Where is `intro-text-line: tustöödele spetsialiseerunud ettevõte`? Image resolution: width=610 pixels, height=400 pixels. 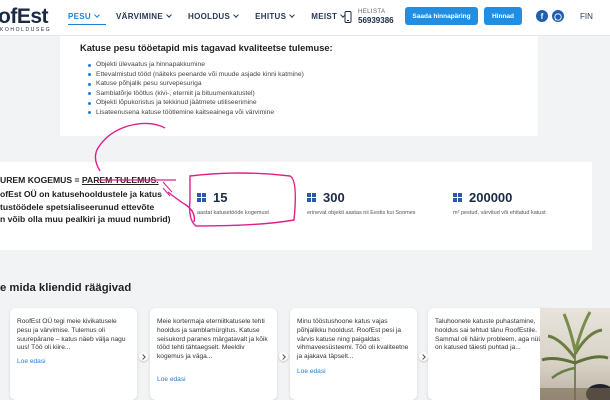 intro-text-line: tustöödele spetsialiseerunud ettevõte is located at coordinates (77, 207).